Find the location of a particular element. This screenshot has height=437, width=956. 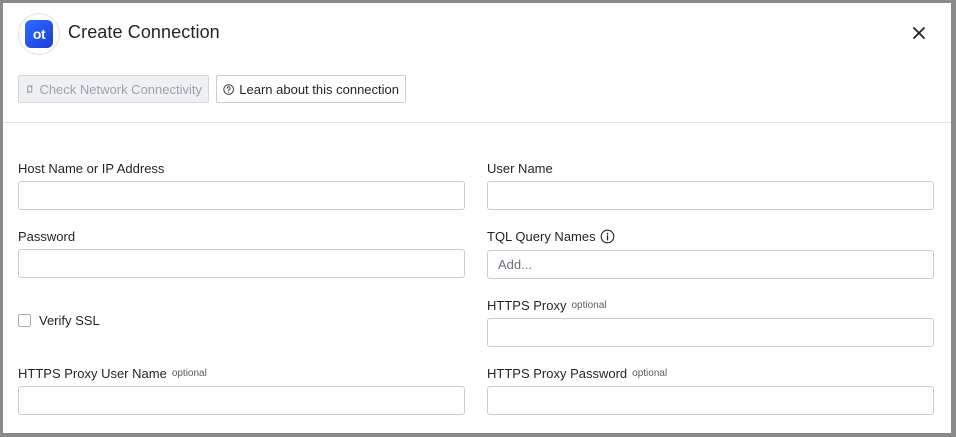

host-name-label-text: Host Name or IP Address is located at coordinates (91, 168).